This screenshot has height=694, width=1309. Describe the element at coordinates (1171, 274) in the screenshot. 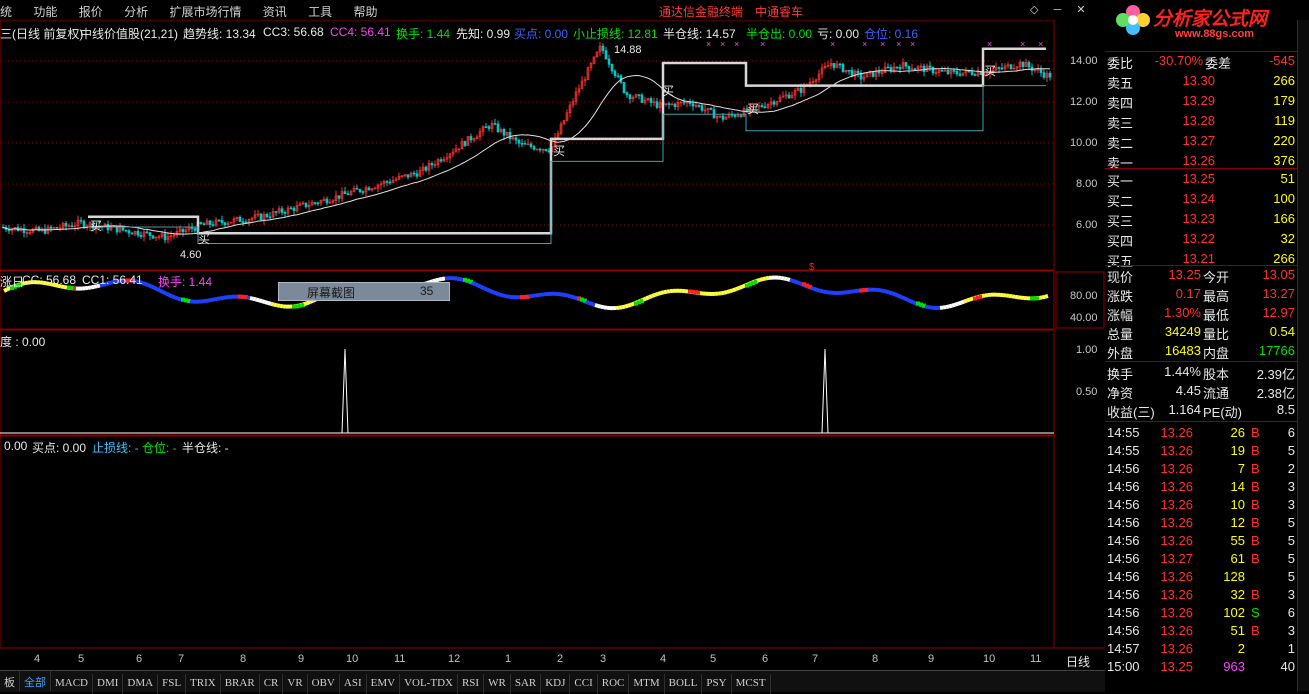

I see `stat-value: 13.25` at that location.